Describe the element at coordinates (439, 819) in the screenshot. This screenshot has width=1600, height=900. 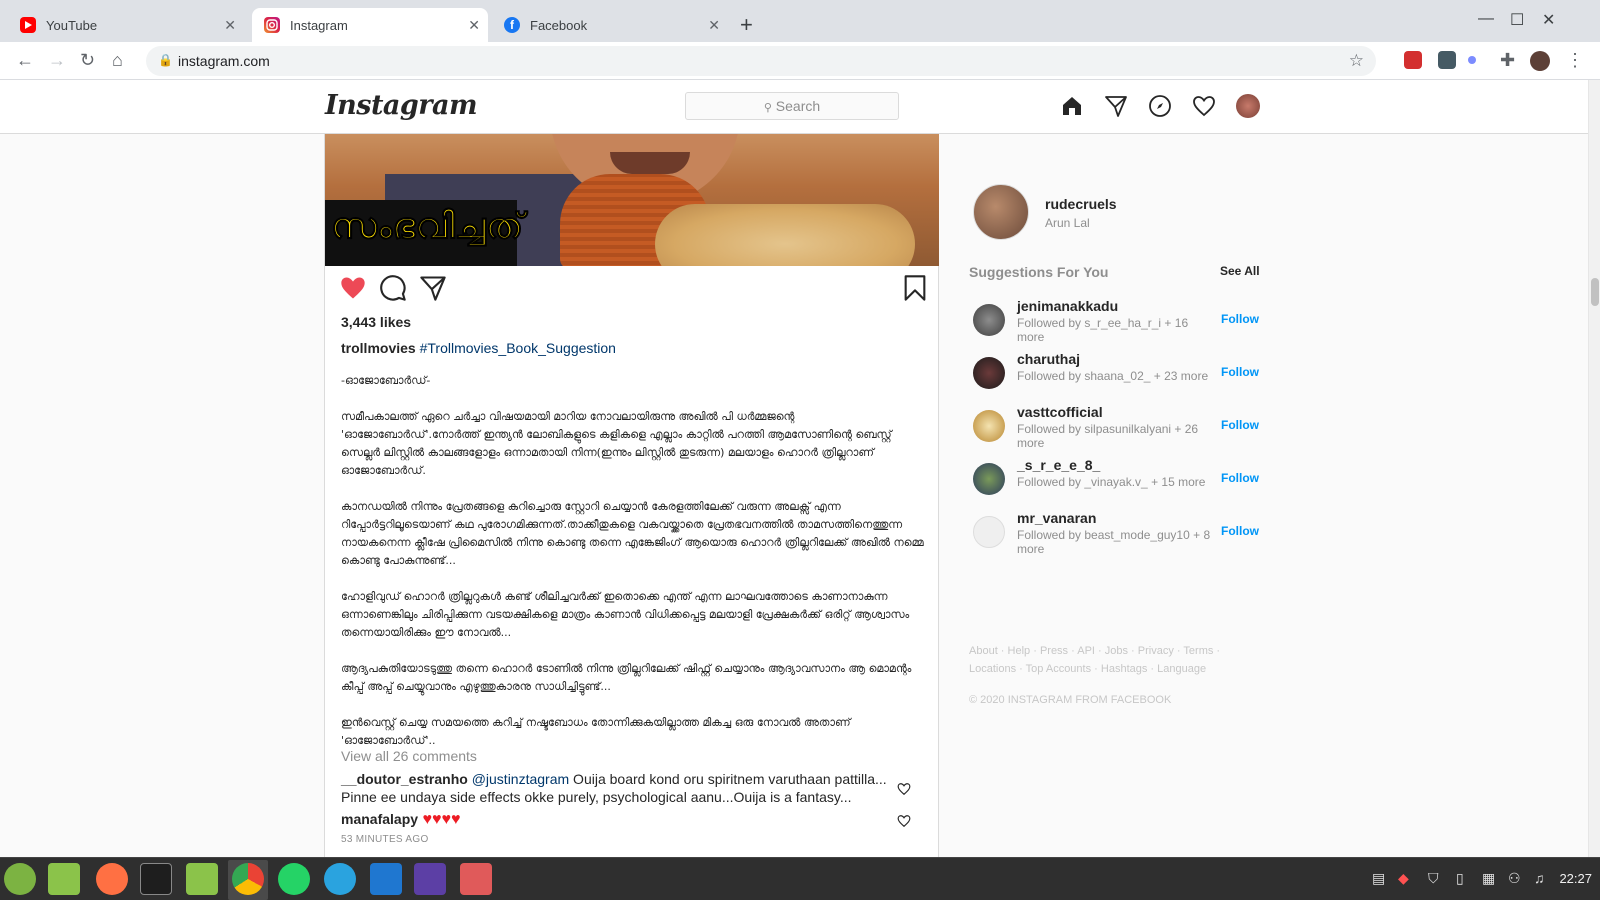
I see `comment-text: ♥♥♥♥` at that location.